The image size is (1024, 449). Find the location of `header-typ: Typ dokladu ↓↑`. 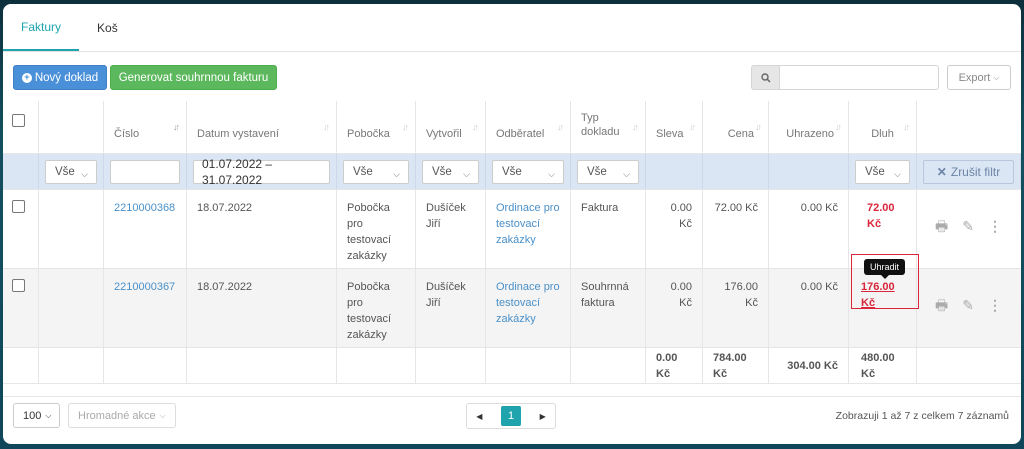

header-typ: Typ dokladu ↓↑ is located at coordinates (608, 127).